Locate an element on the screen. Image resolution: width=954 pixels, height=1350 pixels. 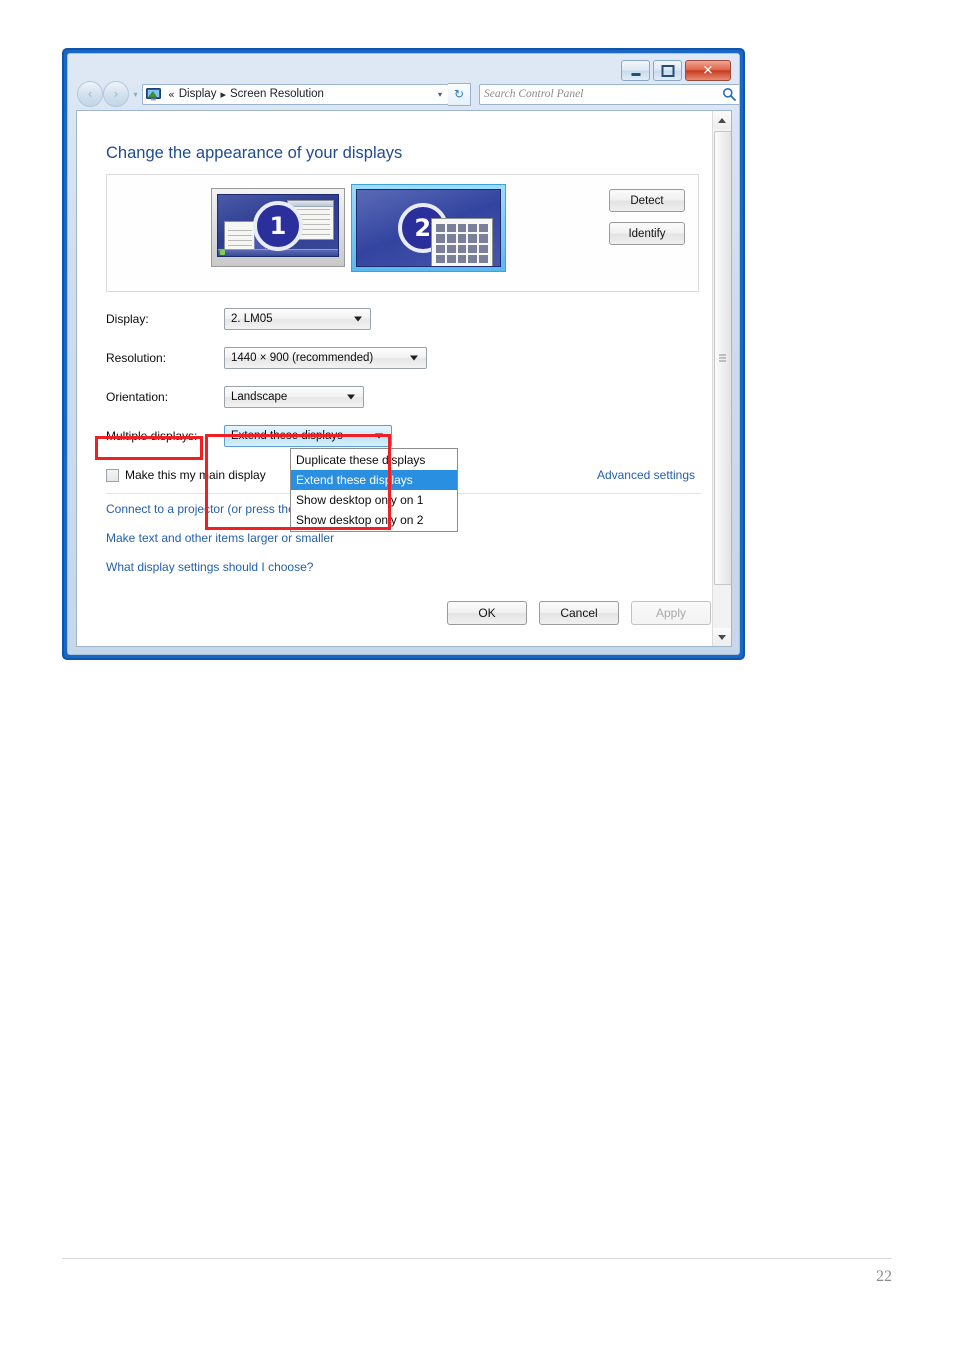
monitor-1-screen: 1 is located at coordinates (278, 225).